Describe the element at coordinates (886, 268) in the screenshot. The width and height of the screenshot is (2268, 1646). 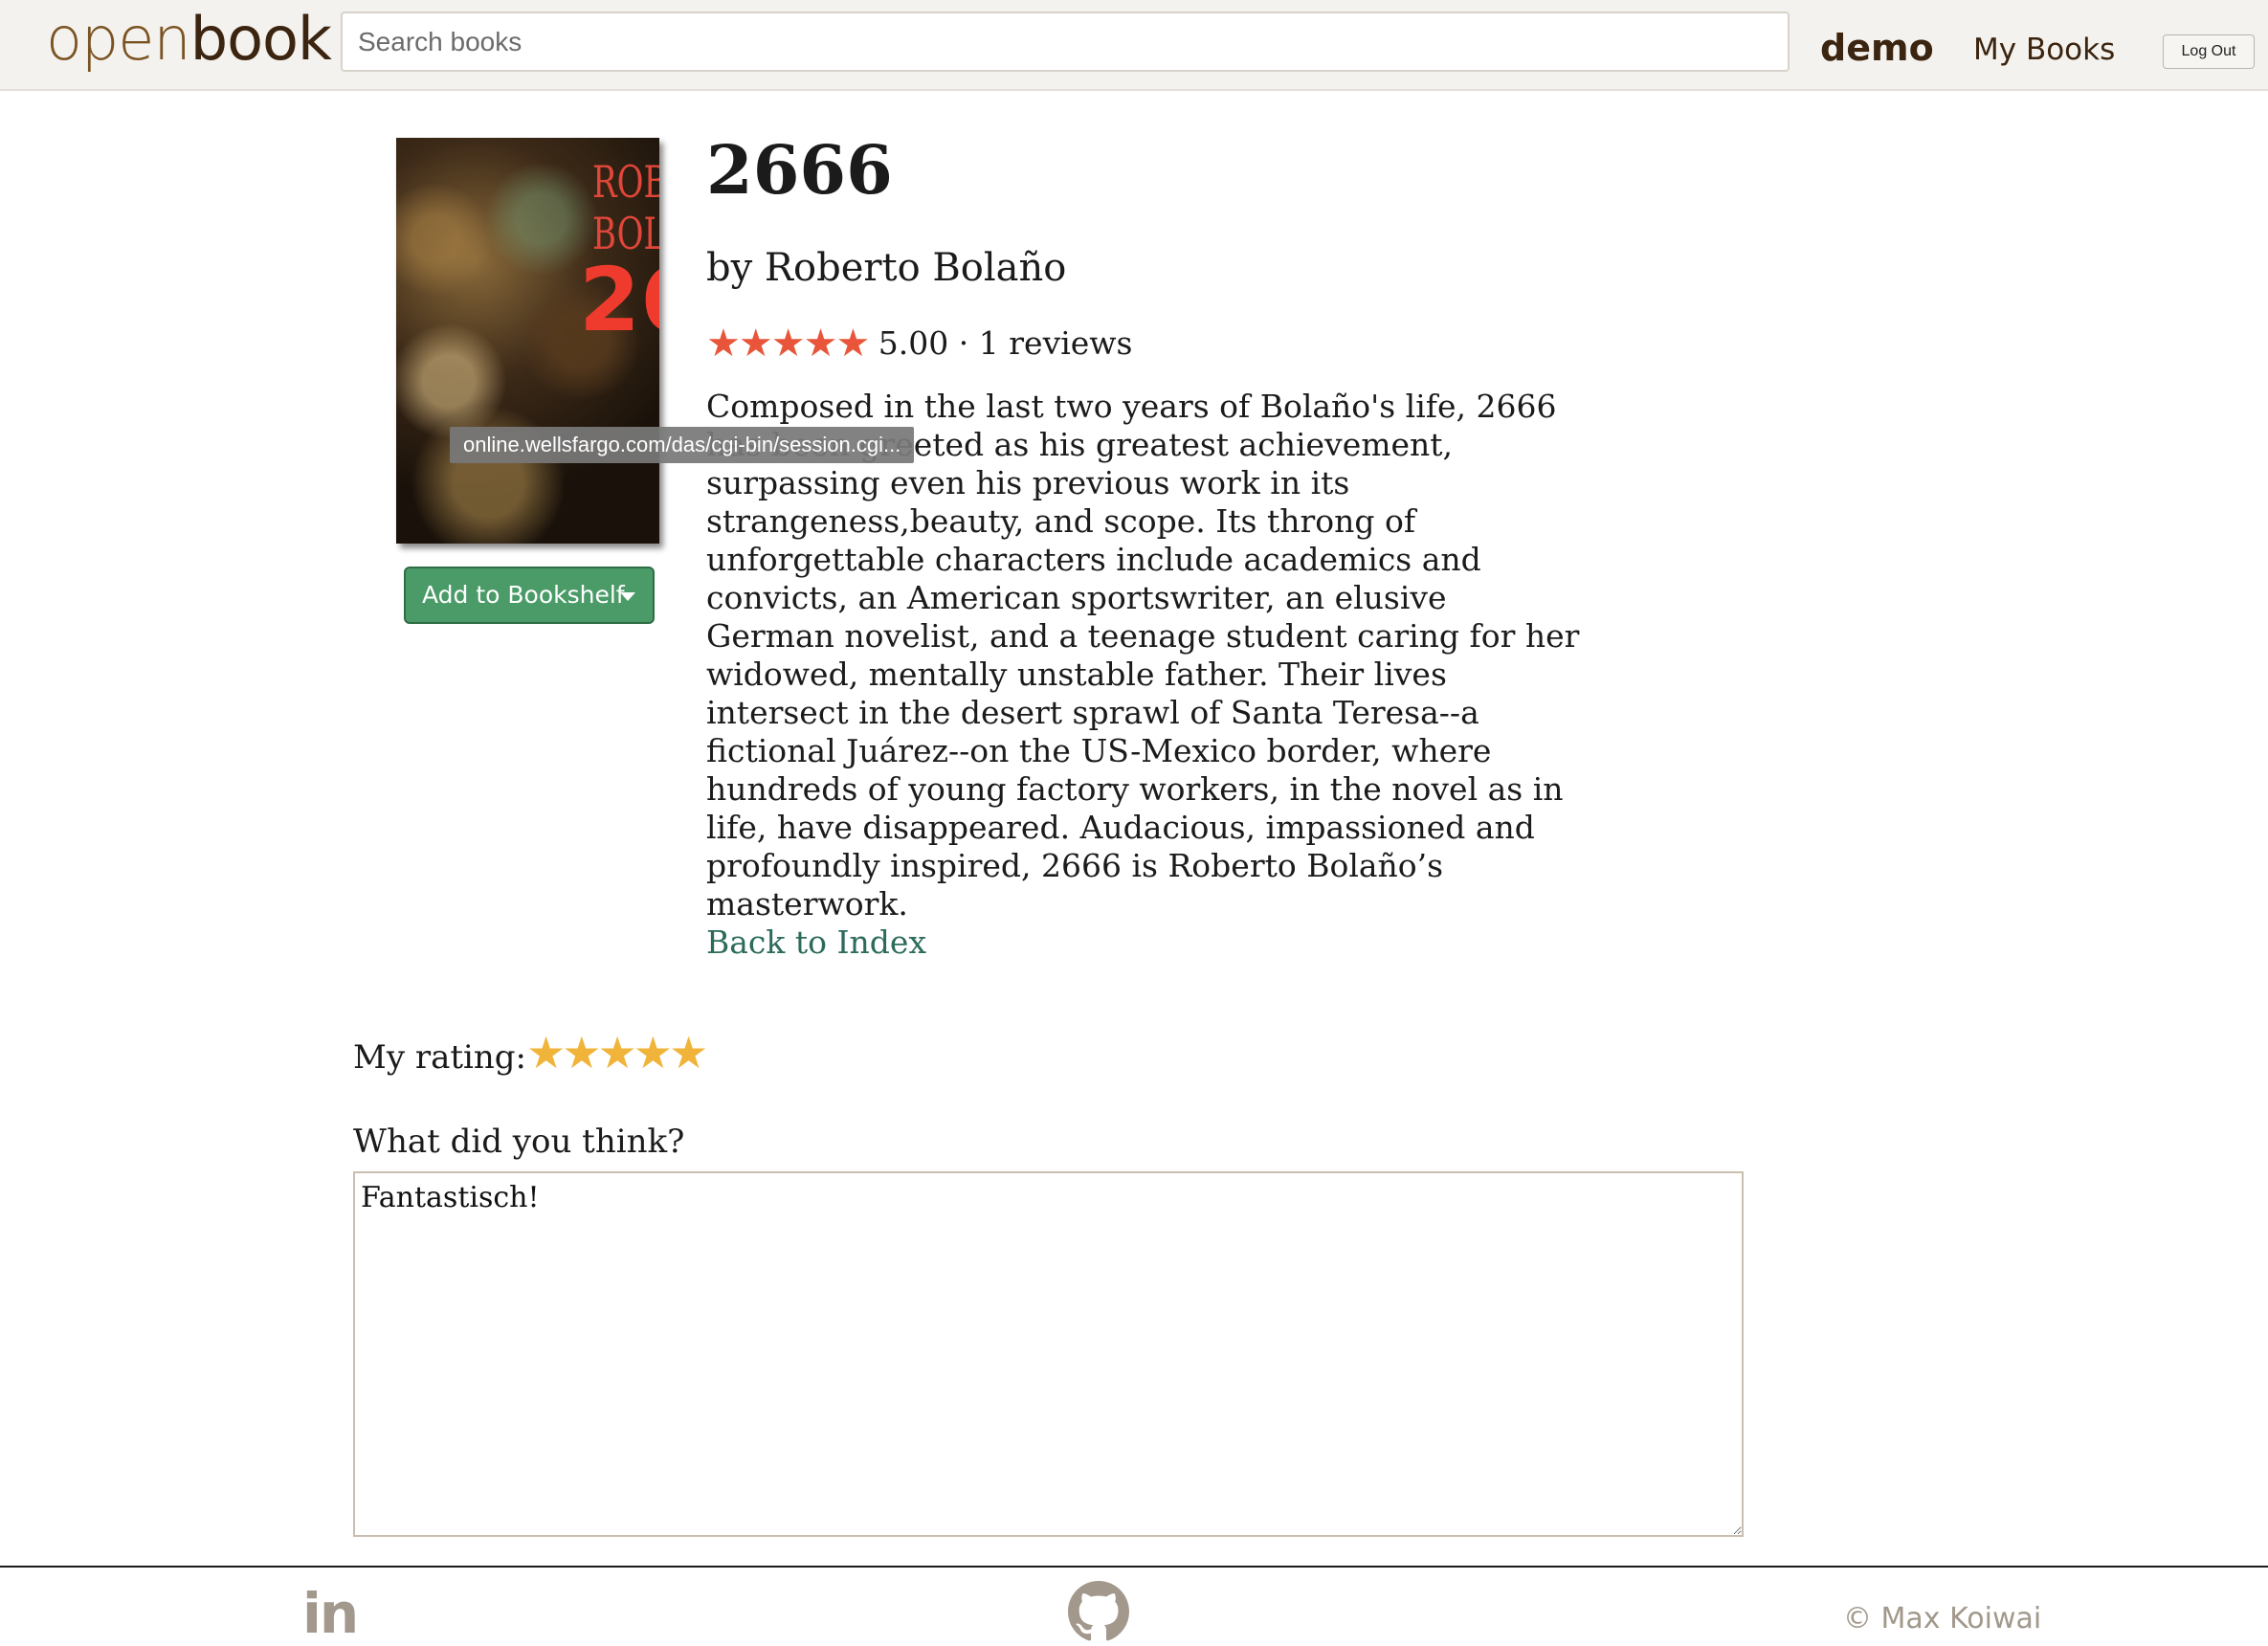
I see `book-author: by Roberto Bolaño` at that location.